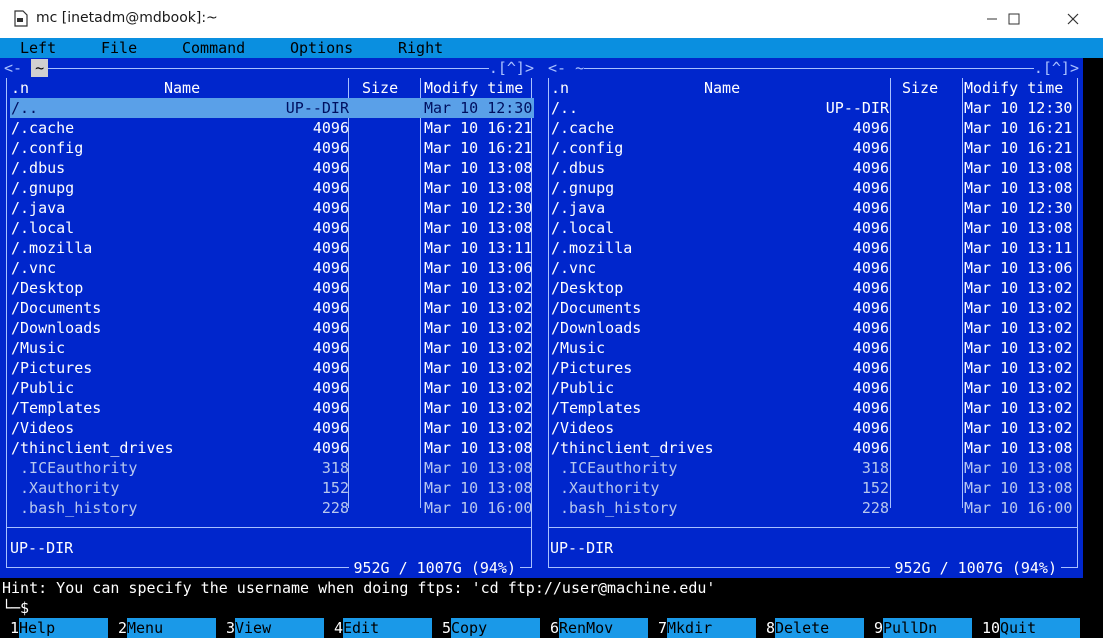  What do you see at coordinates (924, 628) in the screenshot?
I see `fkey-pulldn-button: 9 PullDn` at bounding box center [924, 628].